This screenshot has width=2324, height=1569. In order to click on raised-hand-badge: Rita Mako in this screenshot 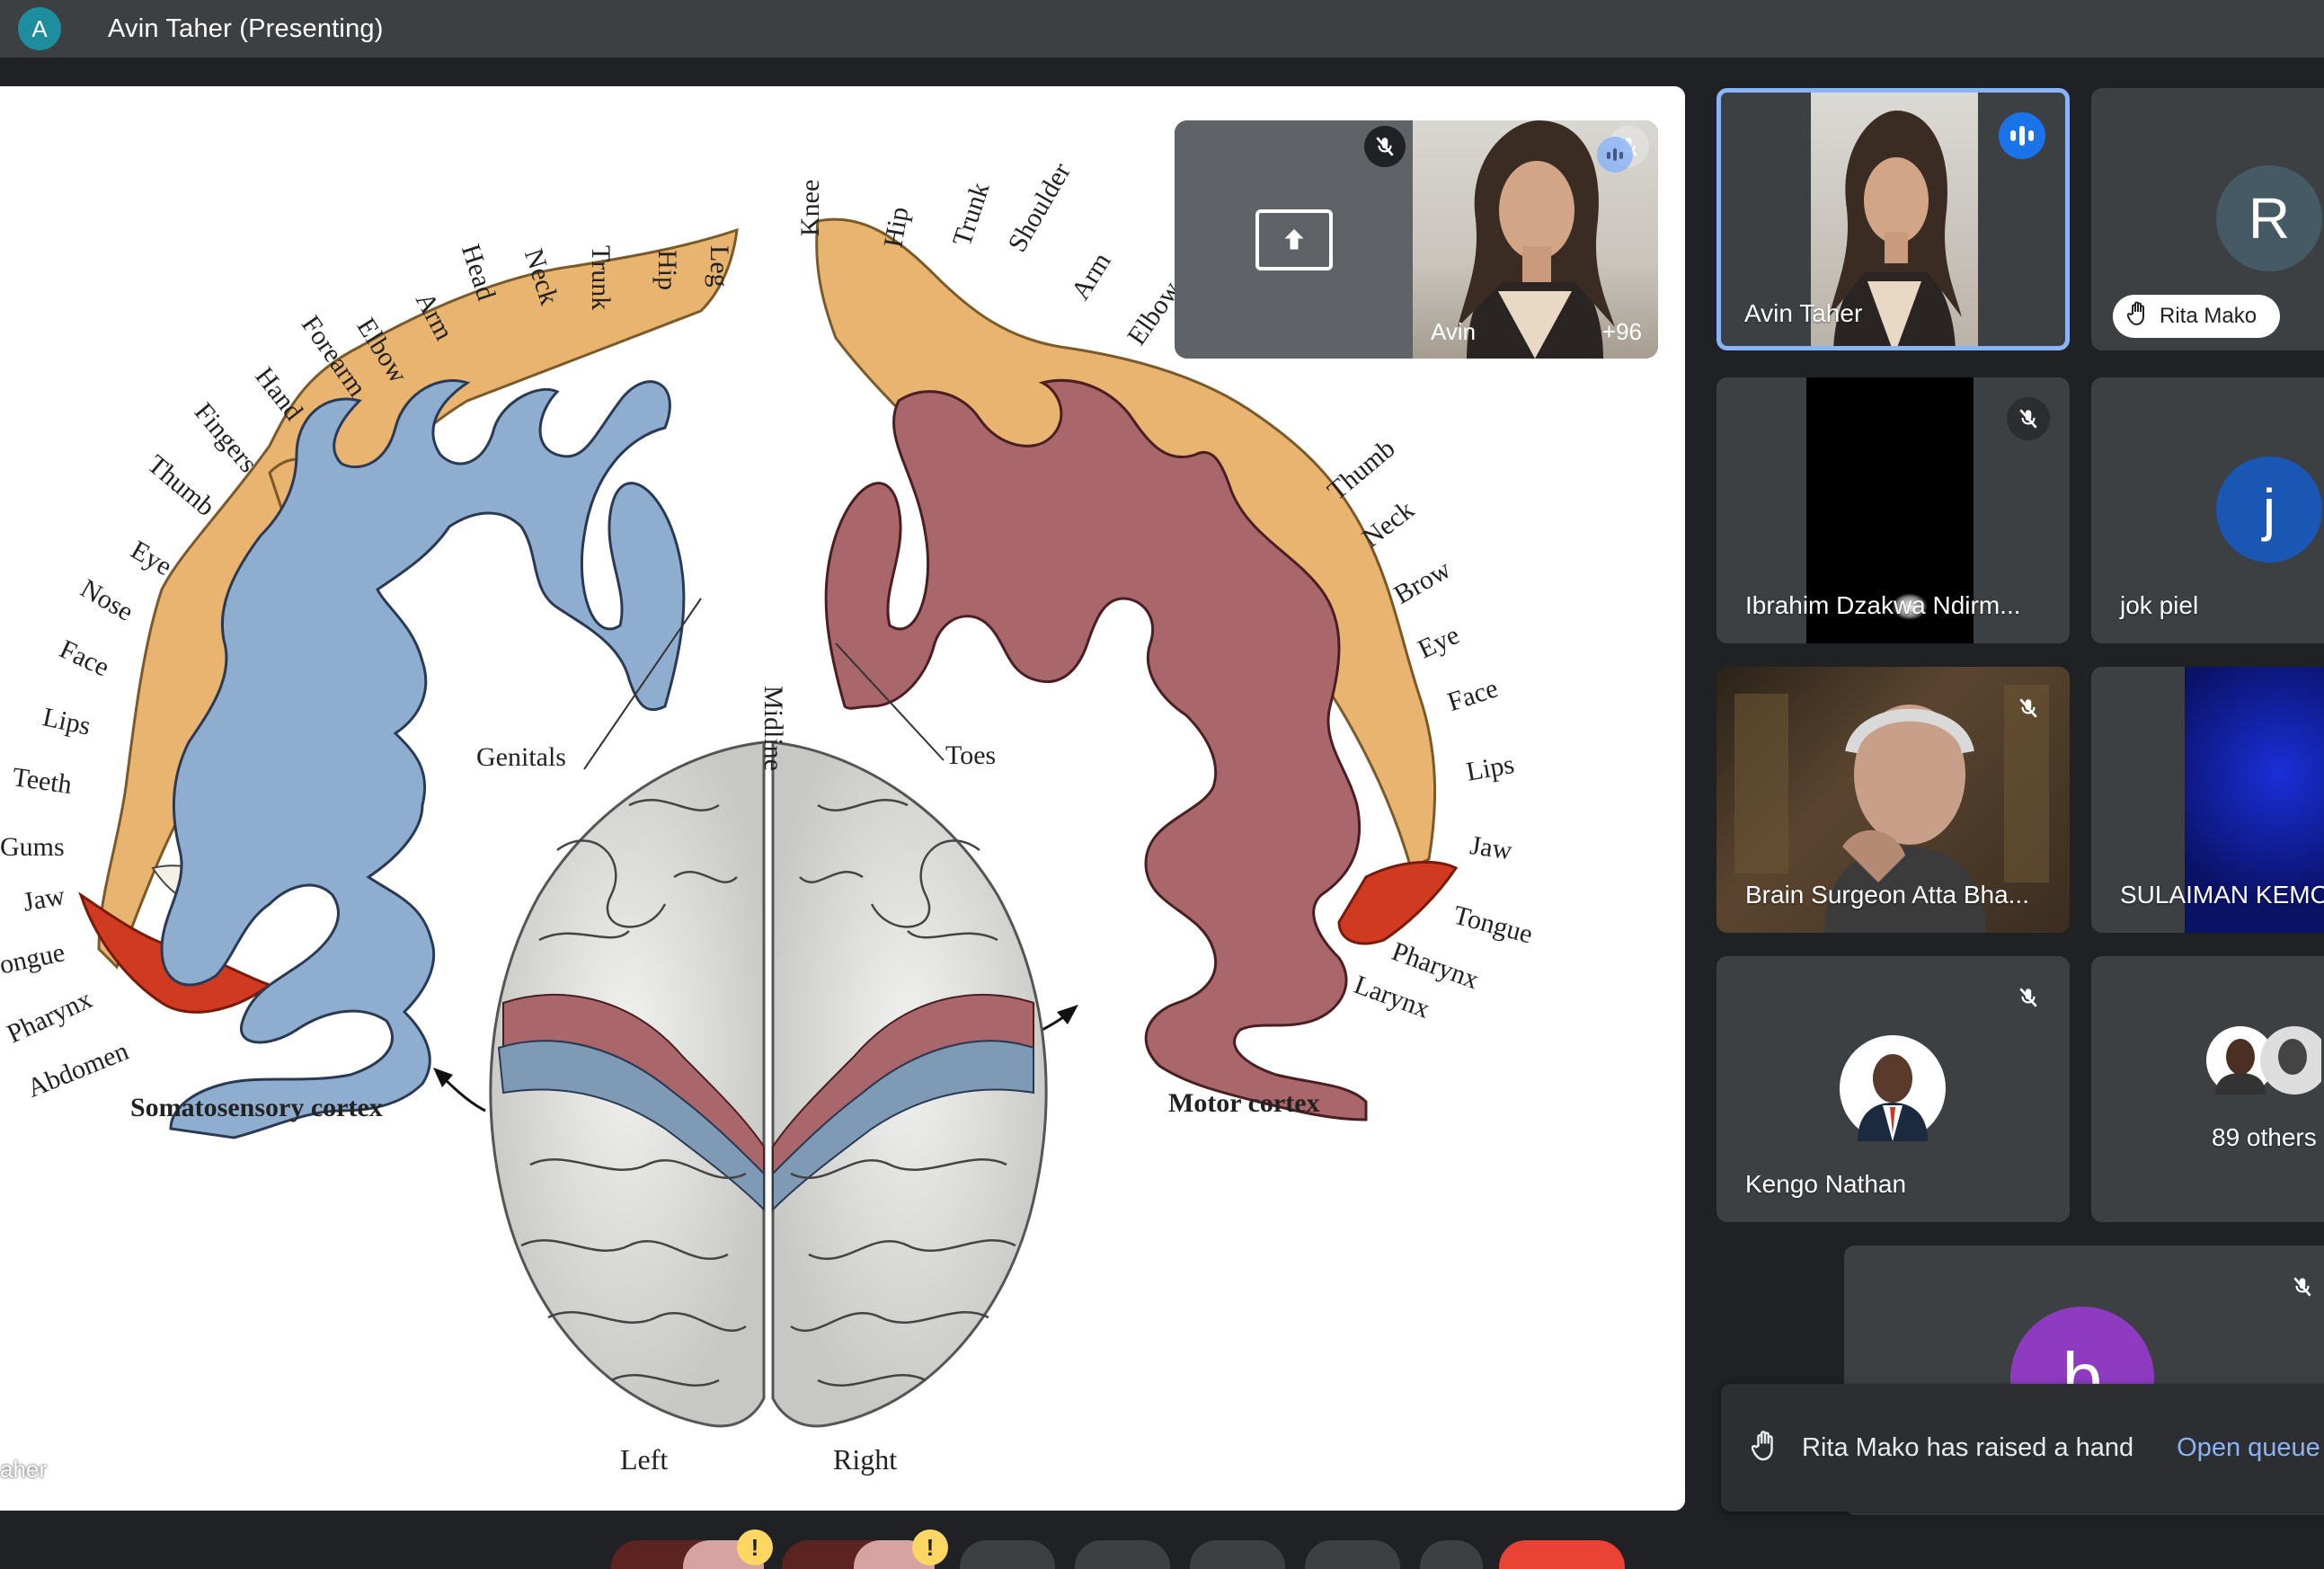, I will do `click(2197, 316)`.